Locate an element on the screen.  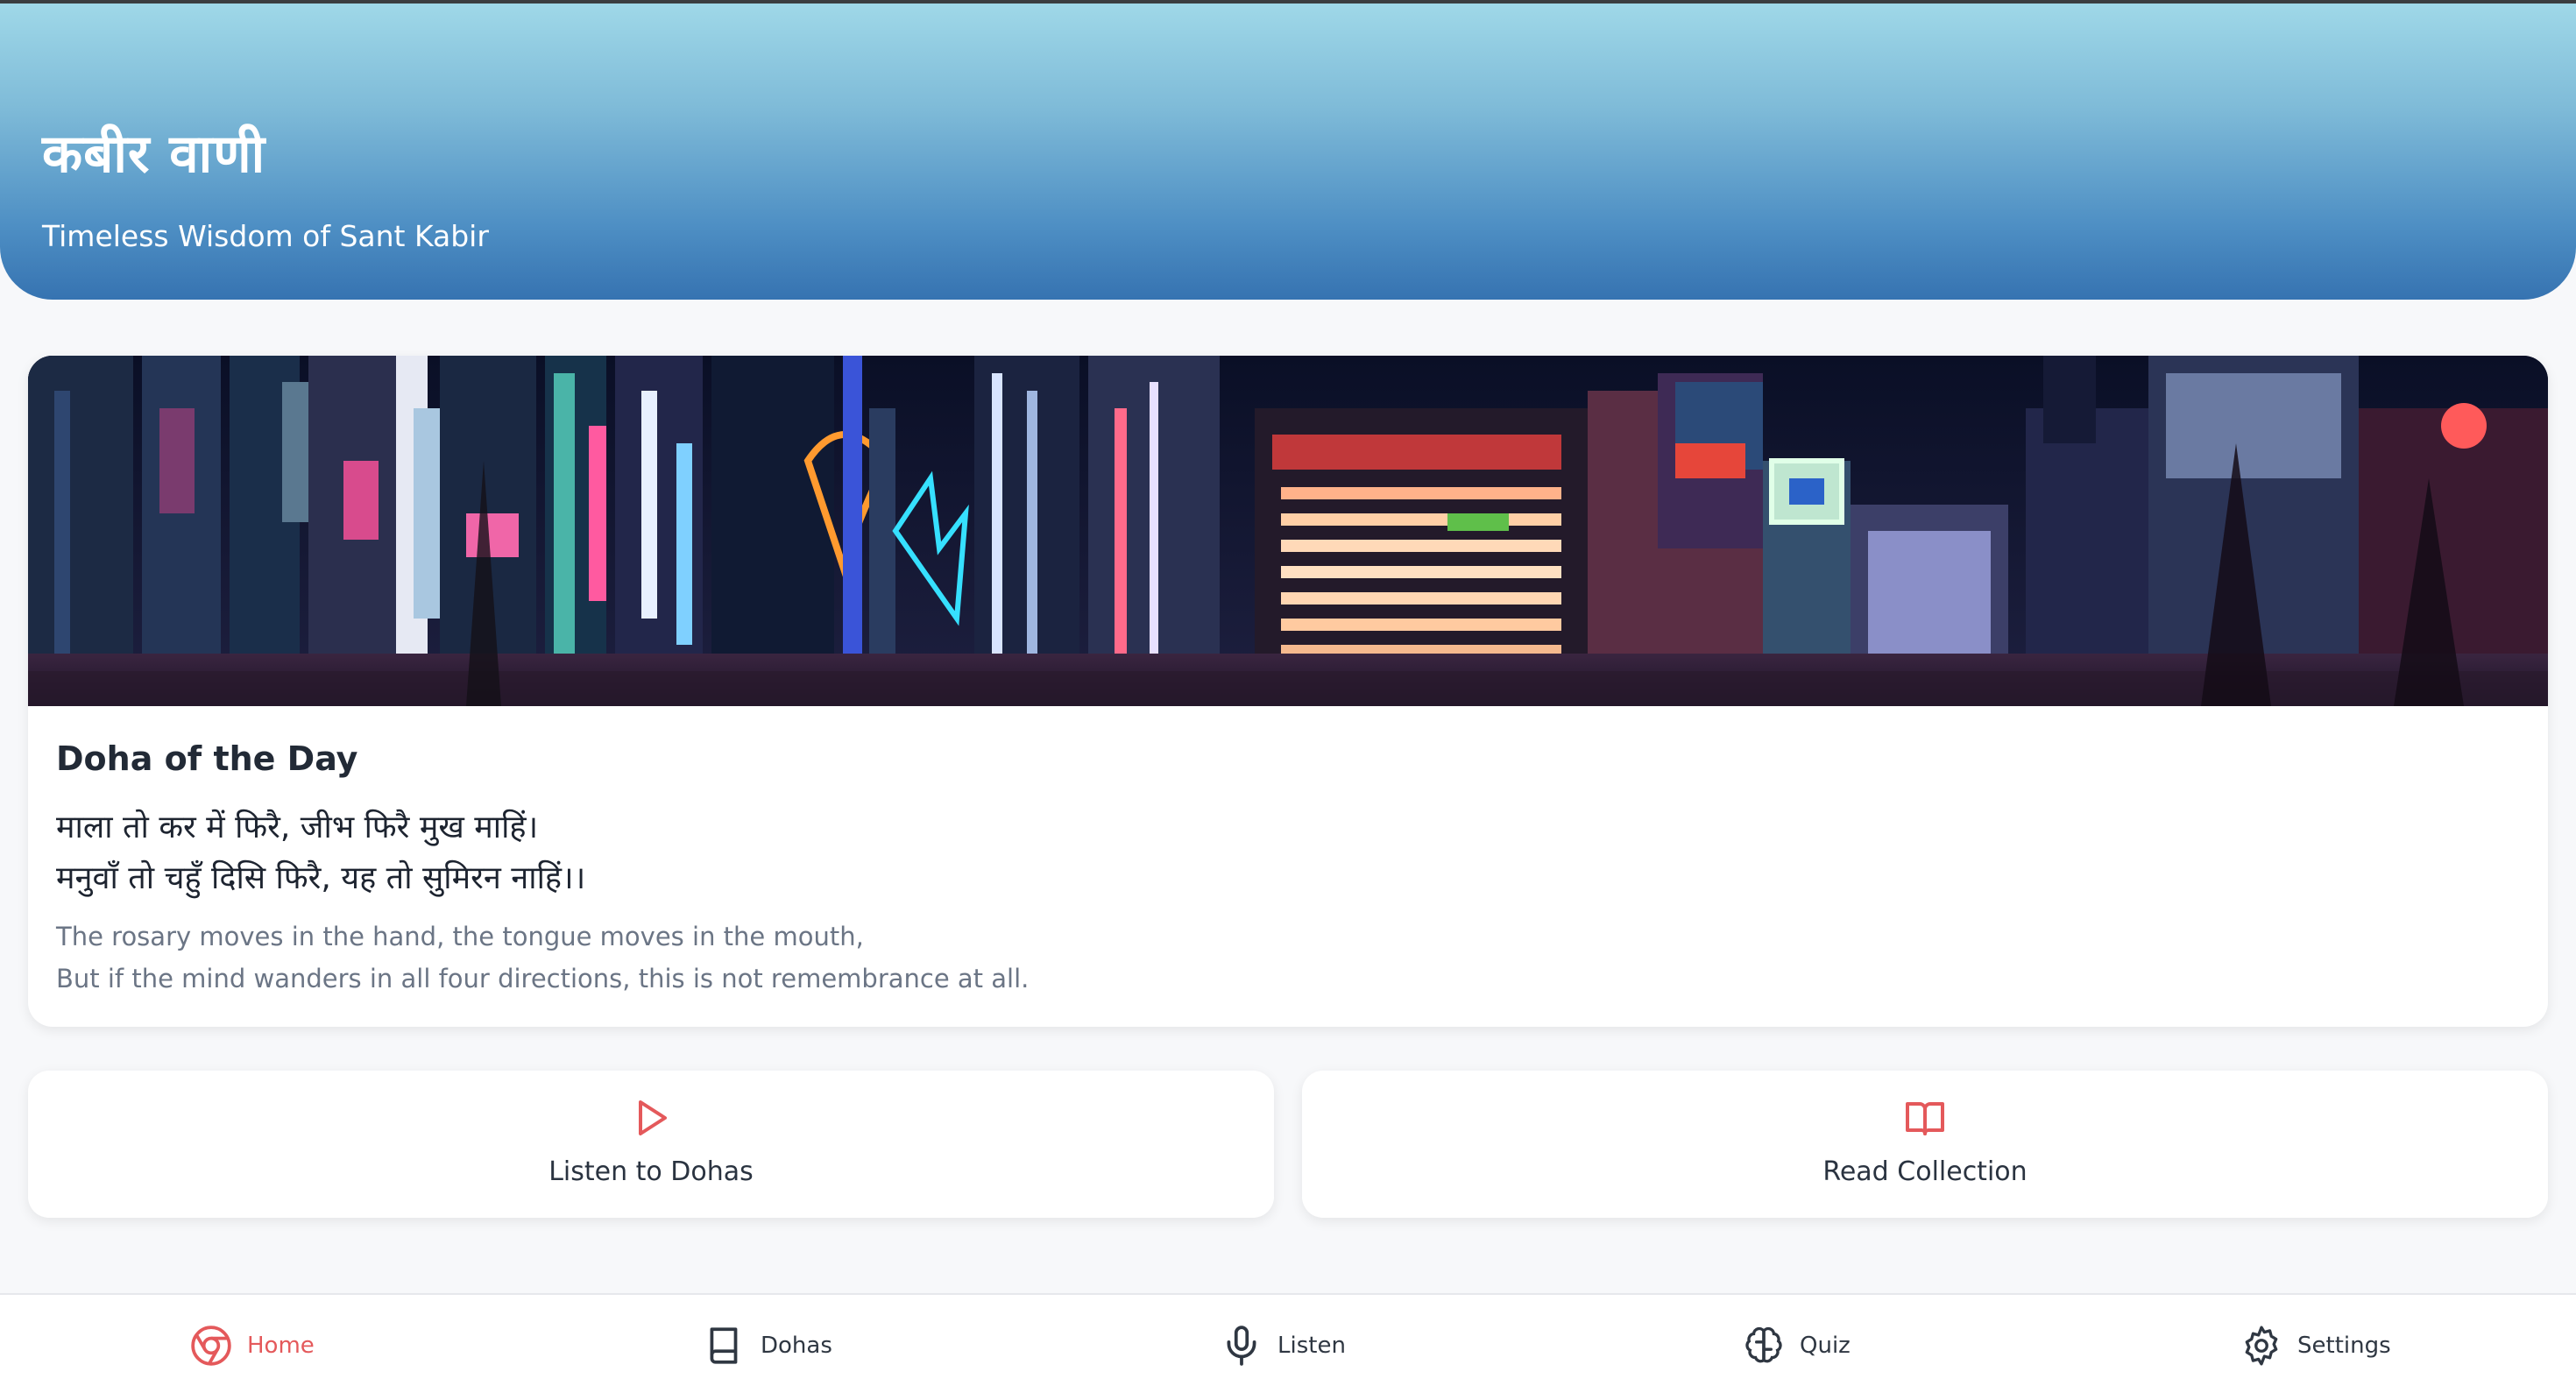
nav-item-listen: Listen is located at coordinates (1283, 1345).